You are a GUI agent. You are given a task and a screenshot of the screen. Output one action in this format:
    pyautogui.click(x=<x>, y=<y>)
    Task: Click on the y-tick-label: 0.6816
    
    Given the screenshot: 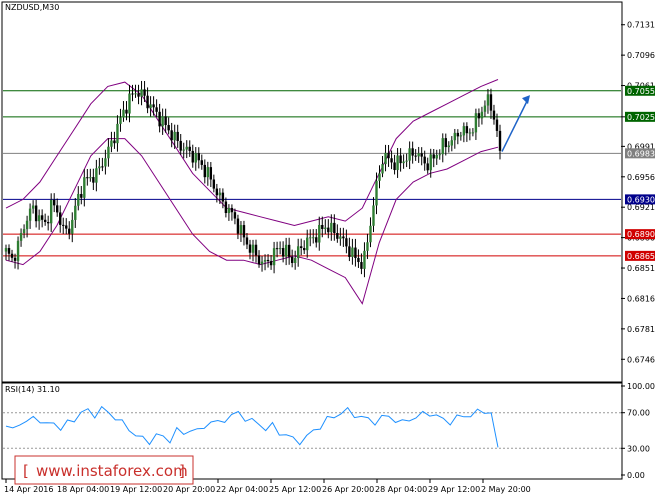 What is the action you would take?
    pyautogui.click(x=641, y=298)
    